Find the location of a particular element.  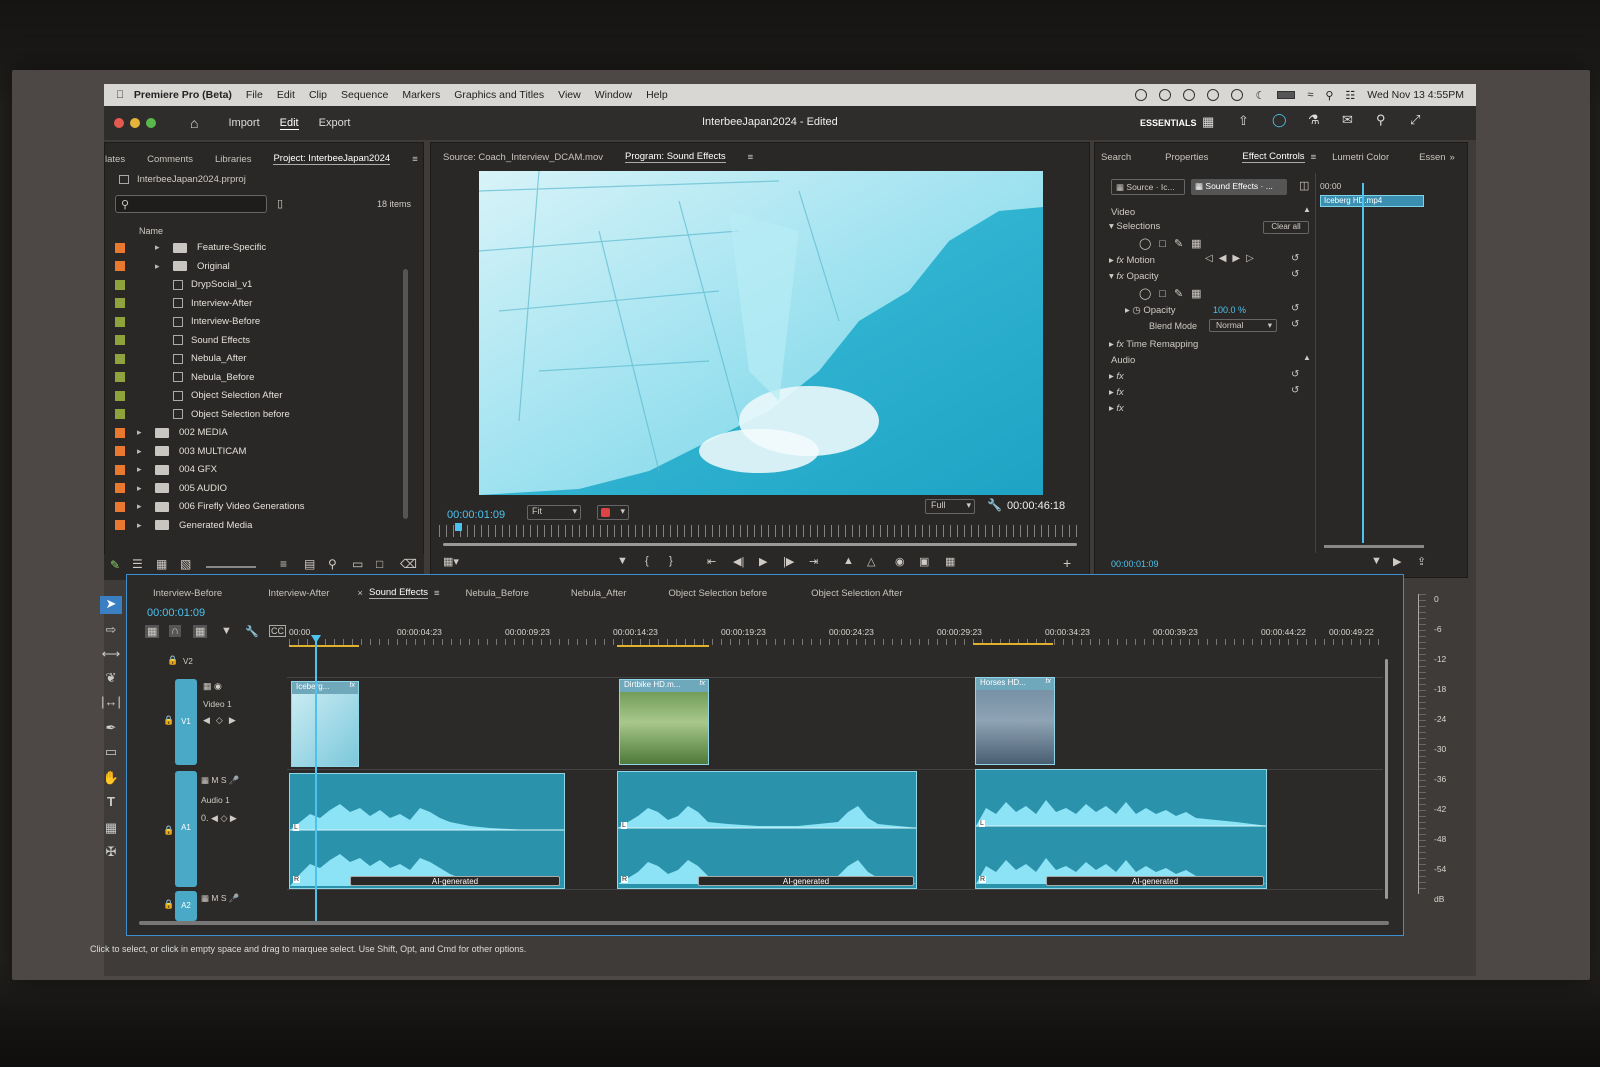

hand-tool-icon: ✋ is located at coordinates (111, 779).